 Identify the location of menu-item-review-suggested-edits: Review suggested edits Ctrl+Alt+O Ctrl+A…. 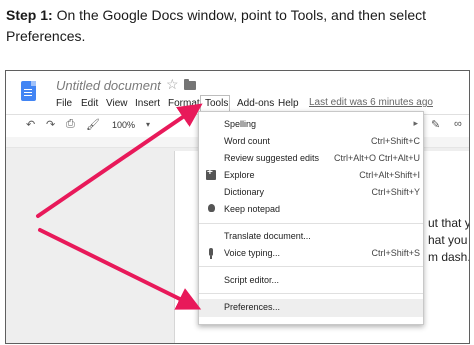
(311, 158).